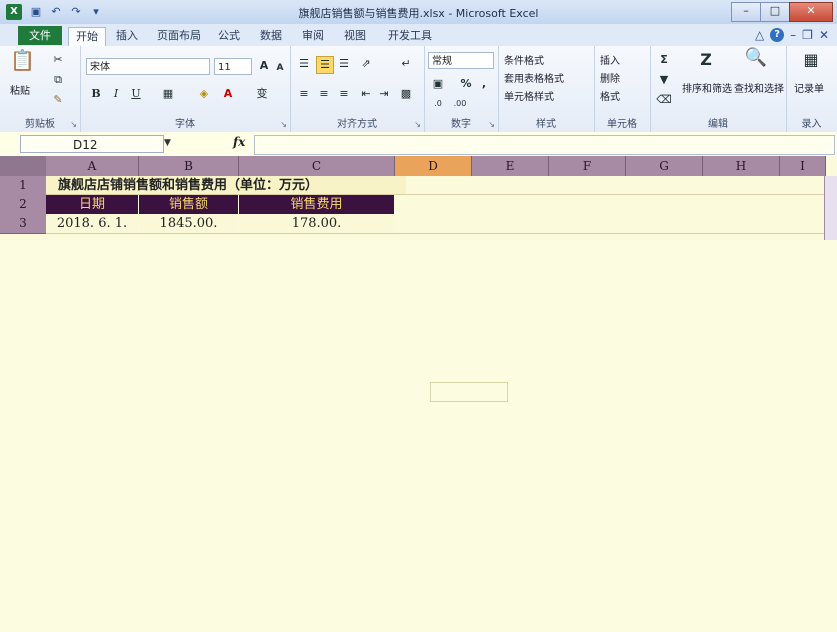 This screenshot has height=632, width=837. Describe the element at coordinates (809, 87) in the screenshot. I see `record-form-button: 记录单` at that location.